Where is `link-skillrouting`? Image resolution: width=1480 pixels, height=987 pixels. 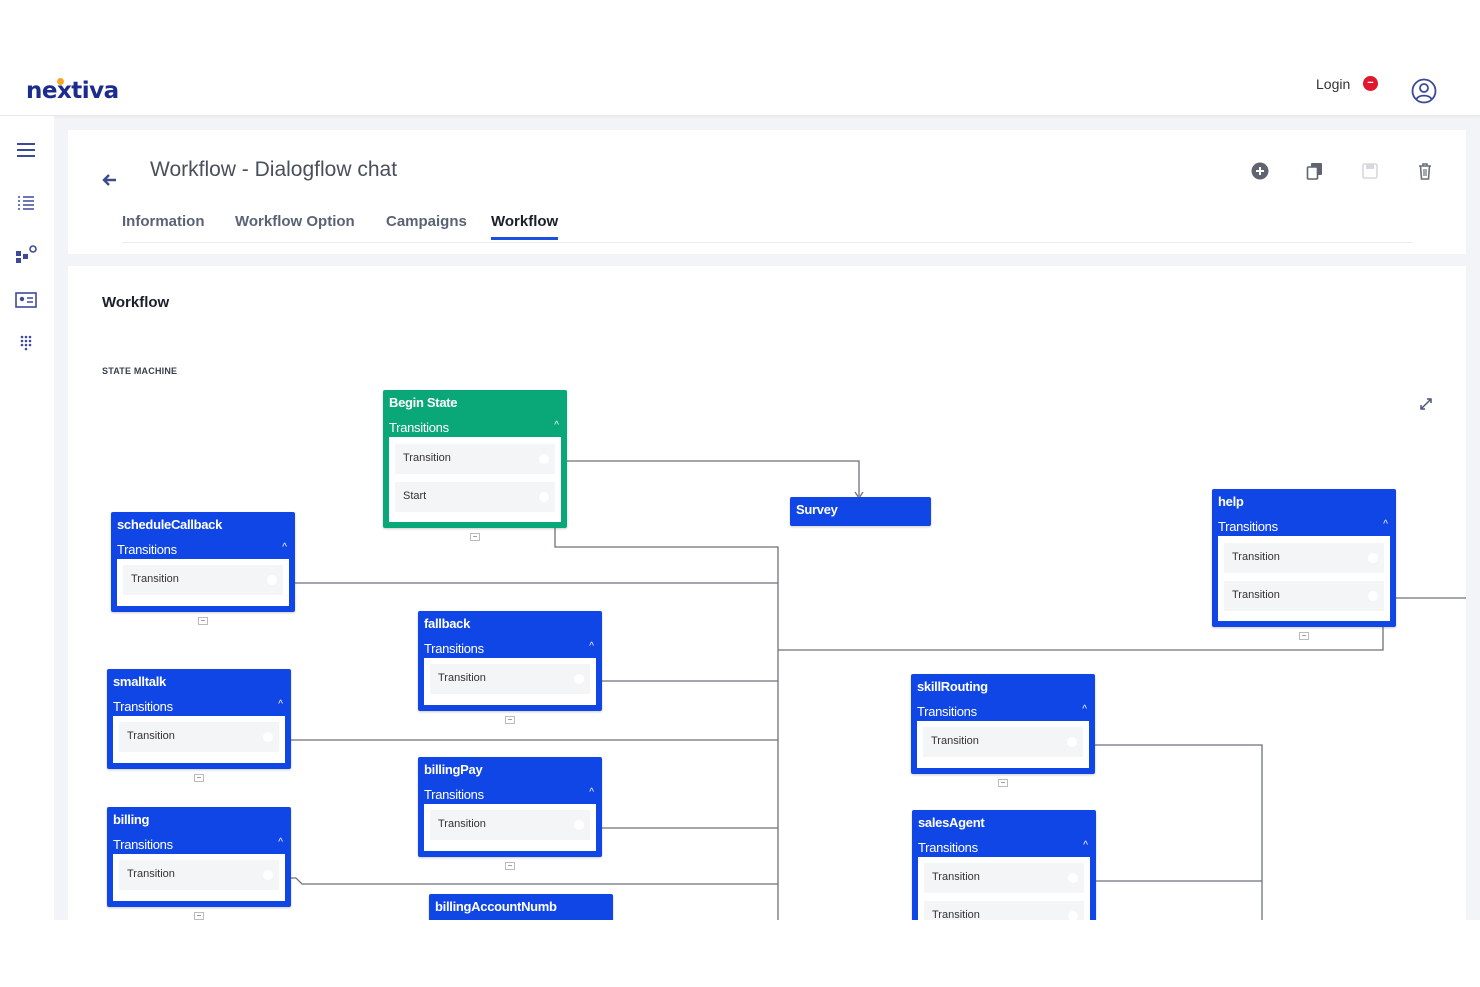 link-skillrouting is located at coordinates (1169, 832).